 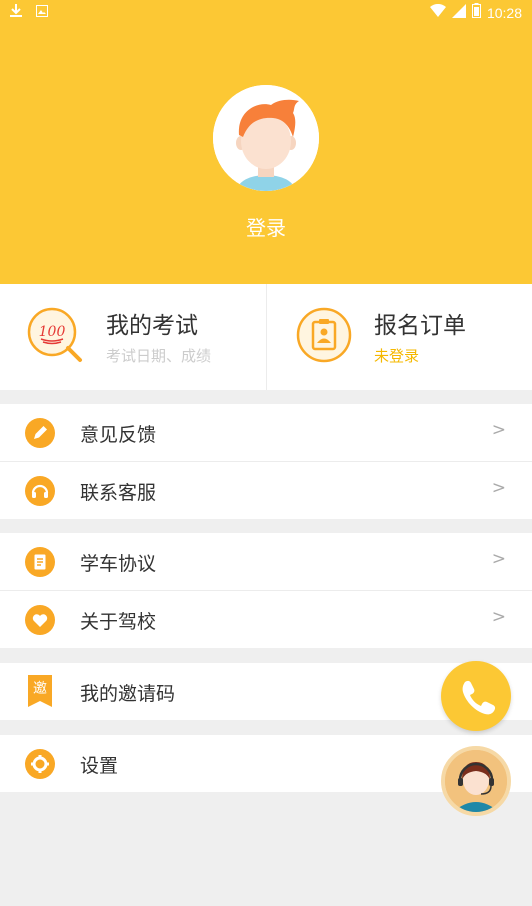 What do you see at coordinates (458, 12) in the screenshot?
I see `signal-icon` at bounding box center [458, 12].